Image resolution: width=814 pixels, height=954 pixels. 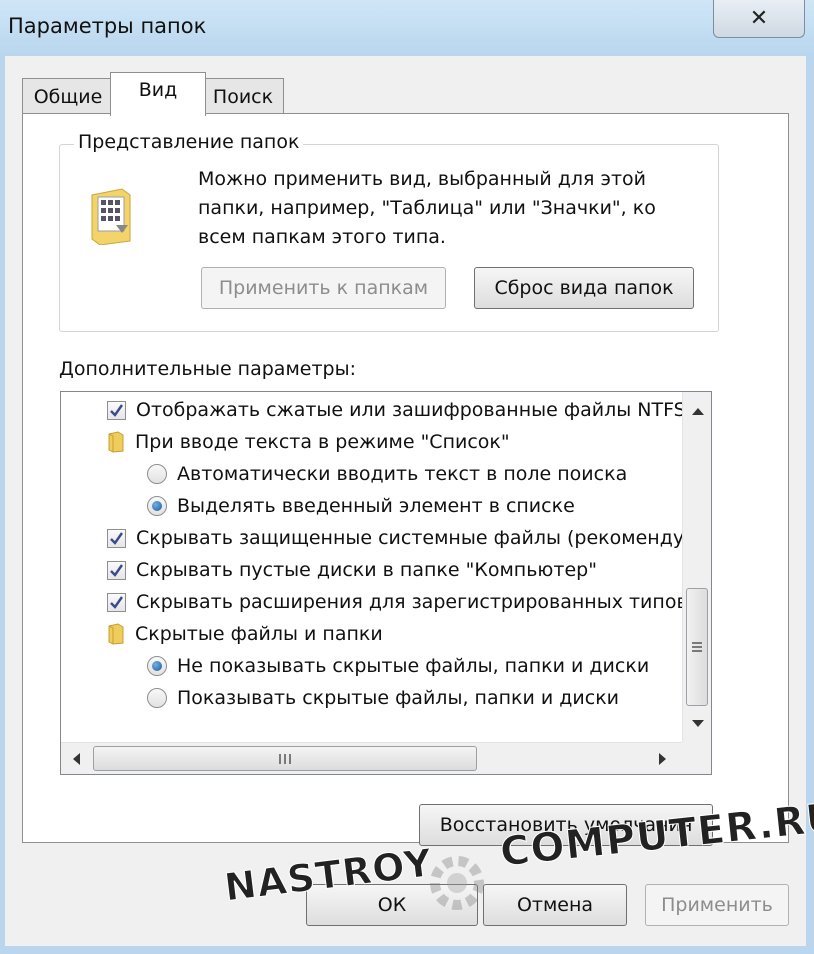 I want to click on cancel-button: Отмена, so click(x=555, y=905).